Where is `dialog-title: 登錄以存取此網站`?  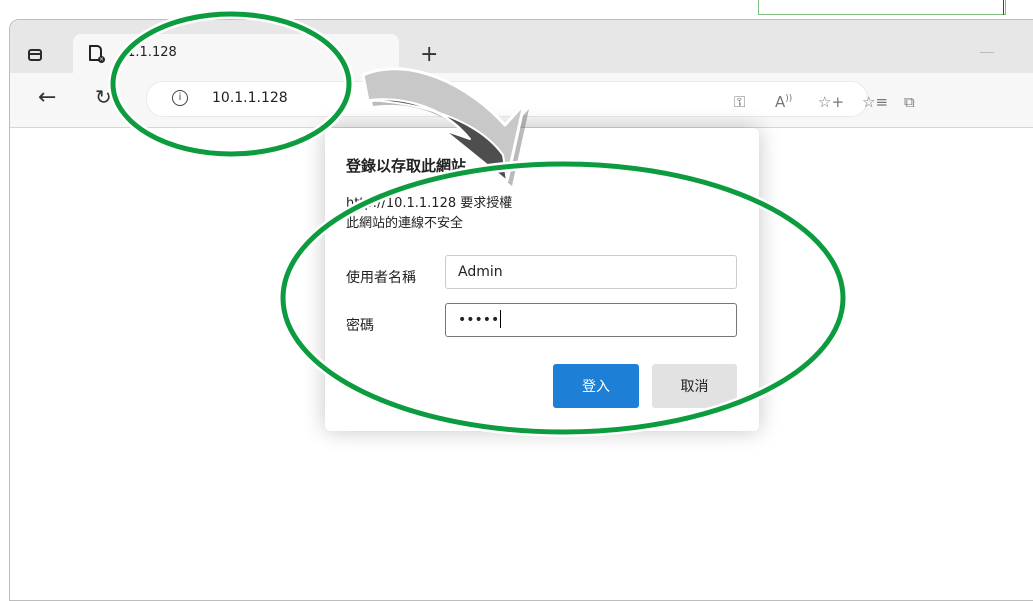 dialog-title: 登錄以存取此網站 is located at coordinates (406, 166).